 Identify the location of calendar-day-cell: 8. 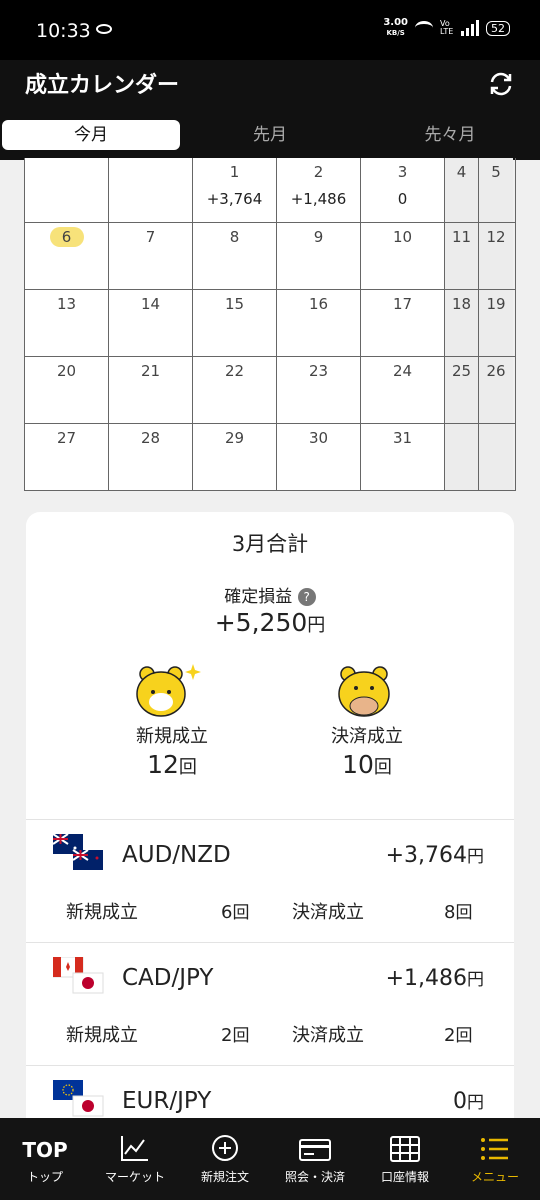
(235, 256).